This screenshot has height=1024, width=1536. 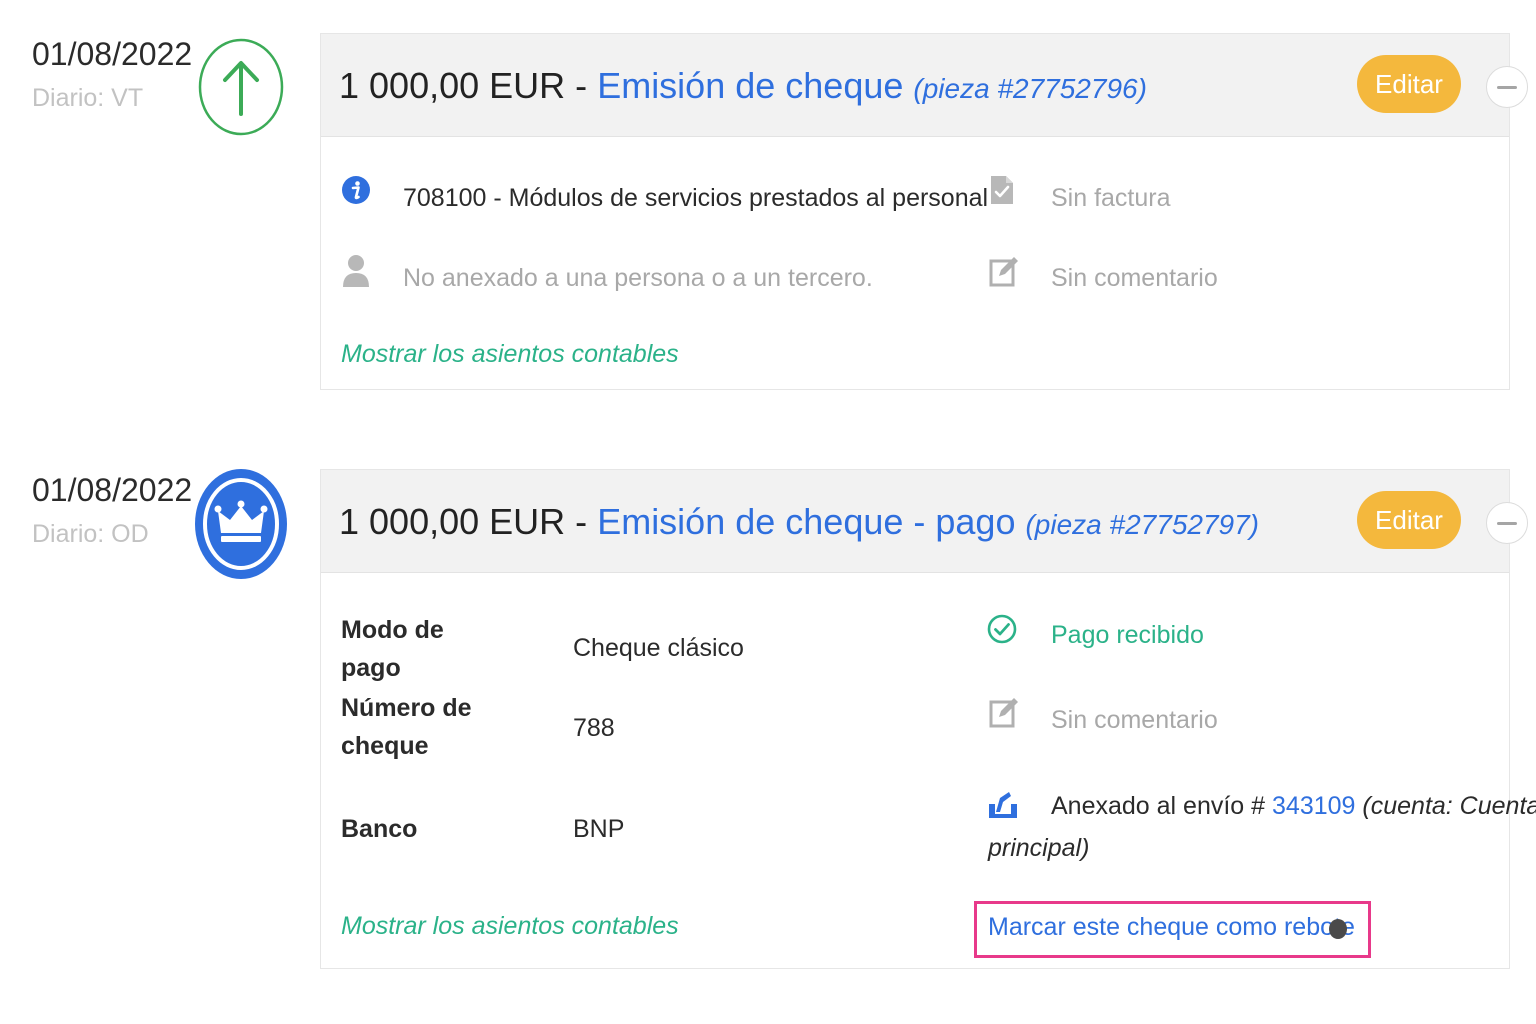 What do you see at coordinates (392, 649) in the screenshot?
I see `payment-mode-label: Modo de pago` at bounding box center [392, 649].